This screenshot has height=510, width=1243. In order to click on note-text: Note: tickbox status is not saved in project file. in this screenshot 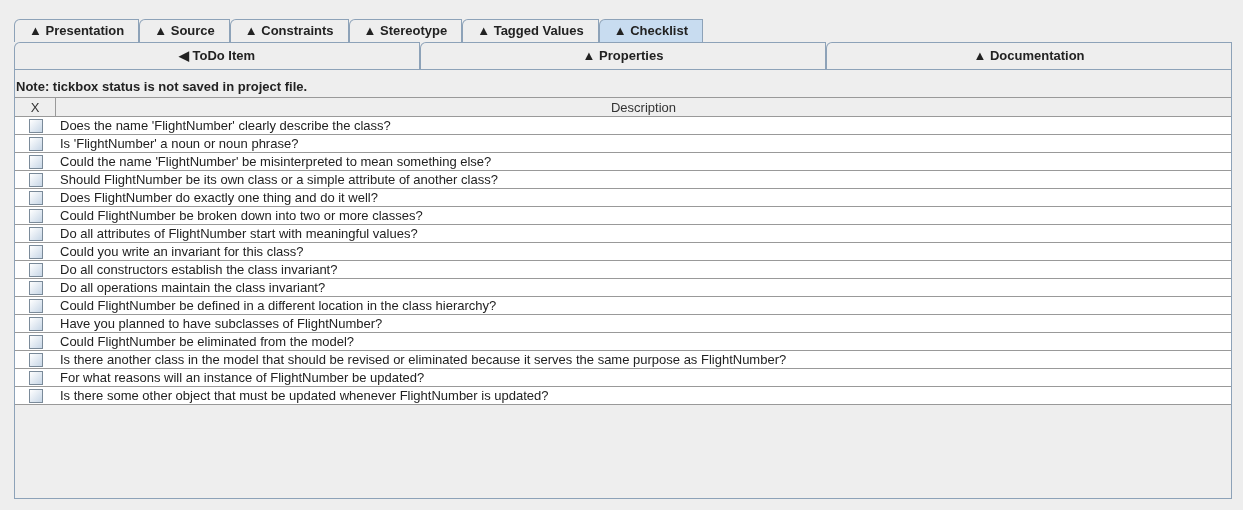, I will do `click(162, 87)`.